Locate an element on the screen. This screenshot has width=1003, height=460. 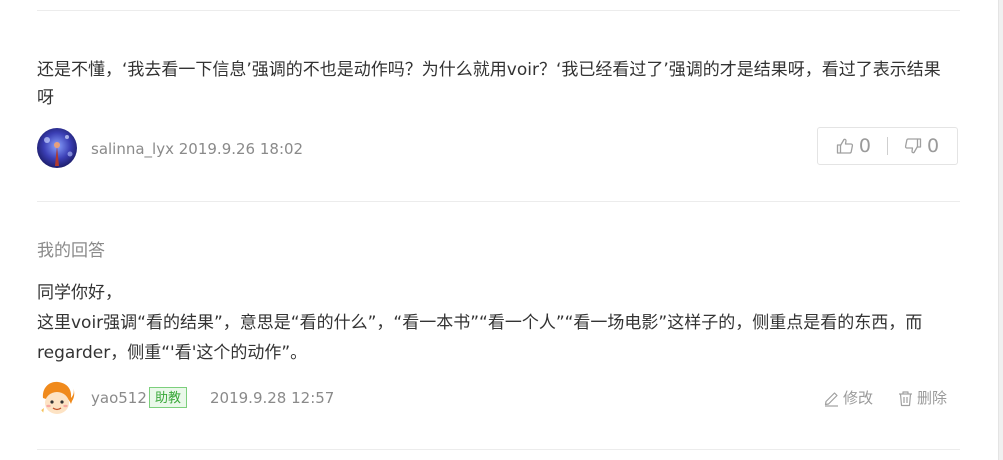
dislike-button: 0 is located at coordinates (921, 146).